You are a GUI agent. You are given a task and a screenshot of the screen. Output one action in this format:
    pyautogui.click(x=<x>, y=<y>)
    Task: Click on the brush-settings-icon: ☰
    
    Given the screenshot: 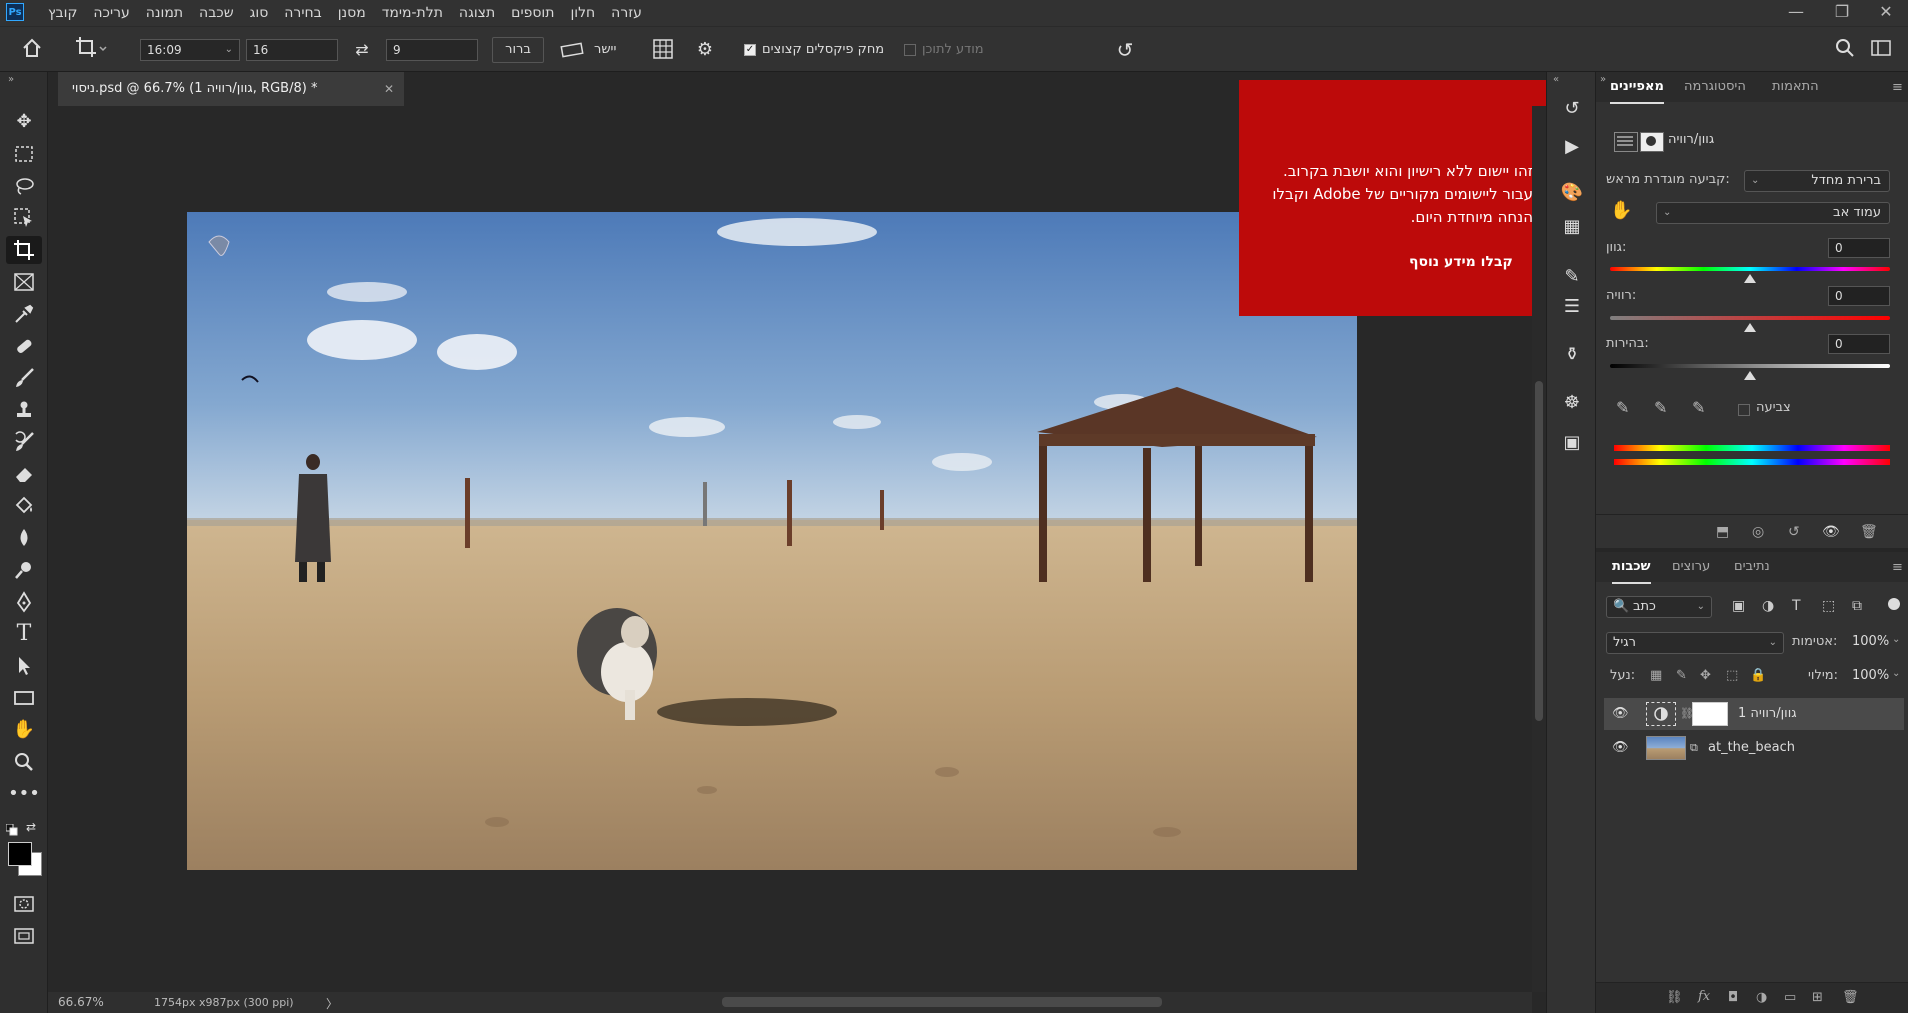 What is the action you would take?
    pyautogui.click(x=1572, y=307)
    